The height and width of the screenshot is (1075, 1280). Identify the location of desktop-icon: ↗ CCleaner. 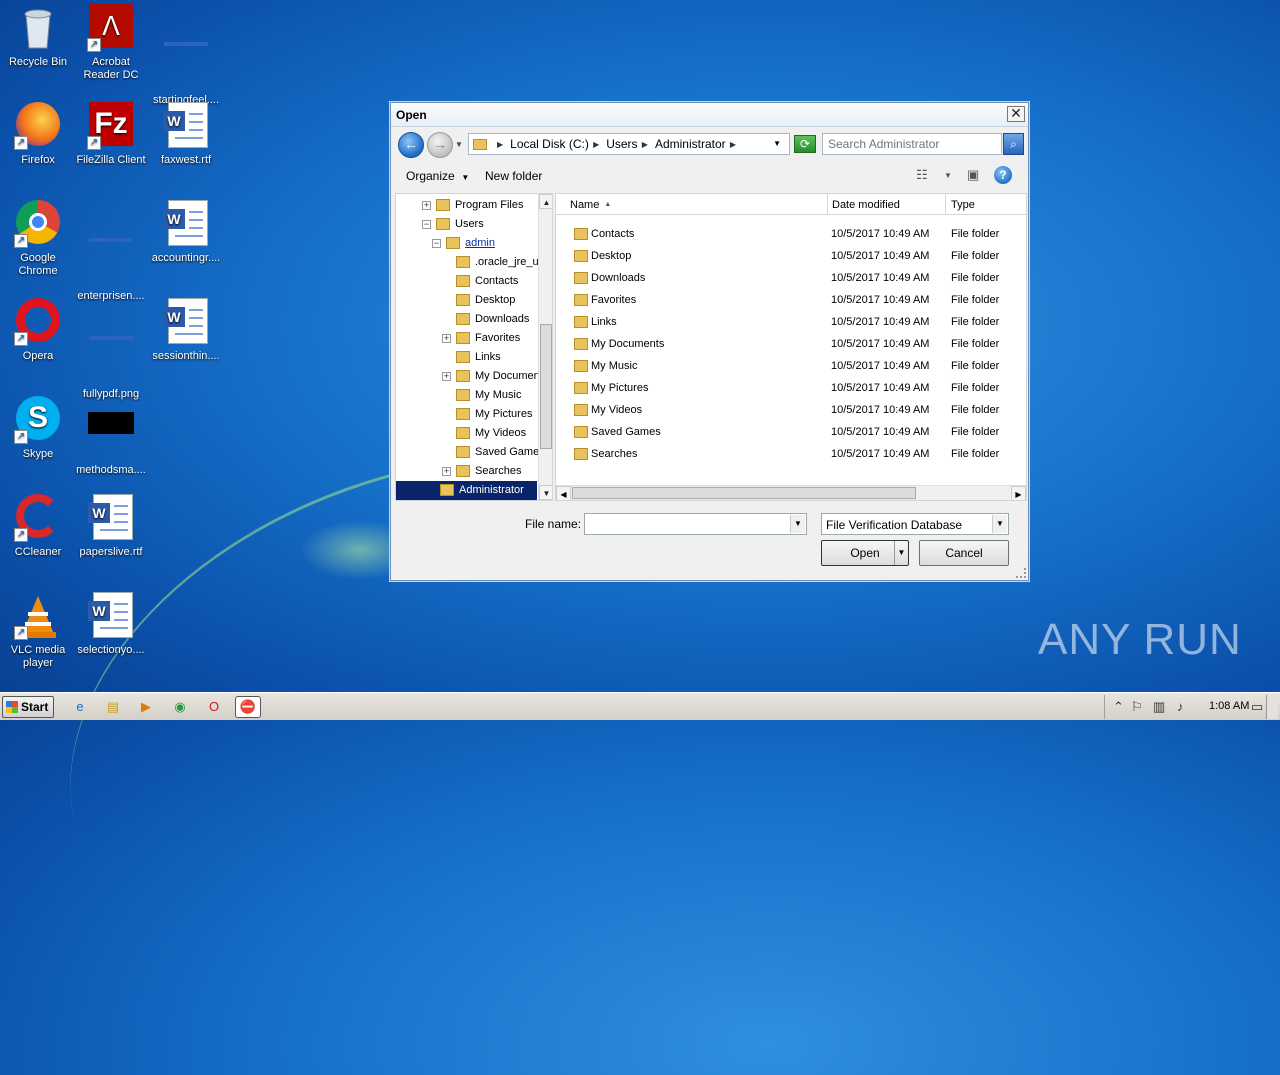
(38, 526).